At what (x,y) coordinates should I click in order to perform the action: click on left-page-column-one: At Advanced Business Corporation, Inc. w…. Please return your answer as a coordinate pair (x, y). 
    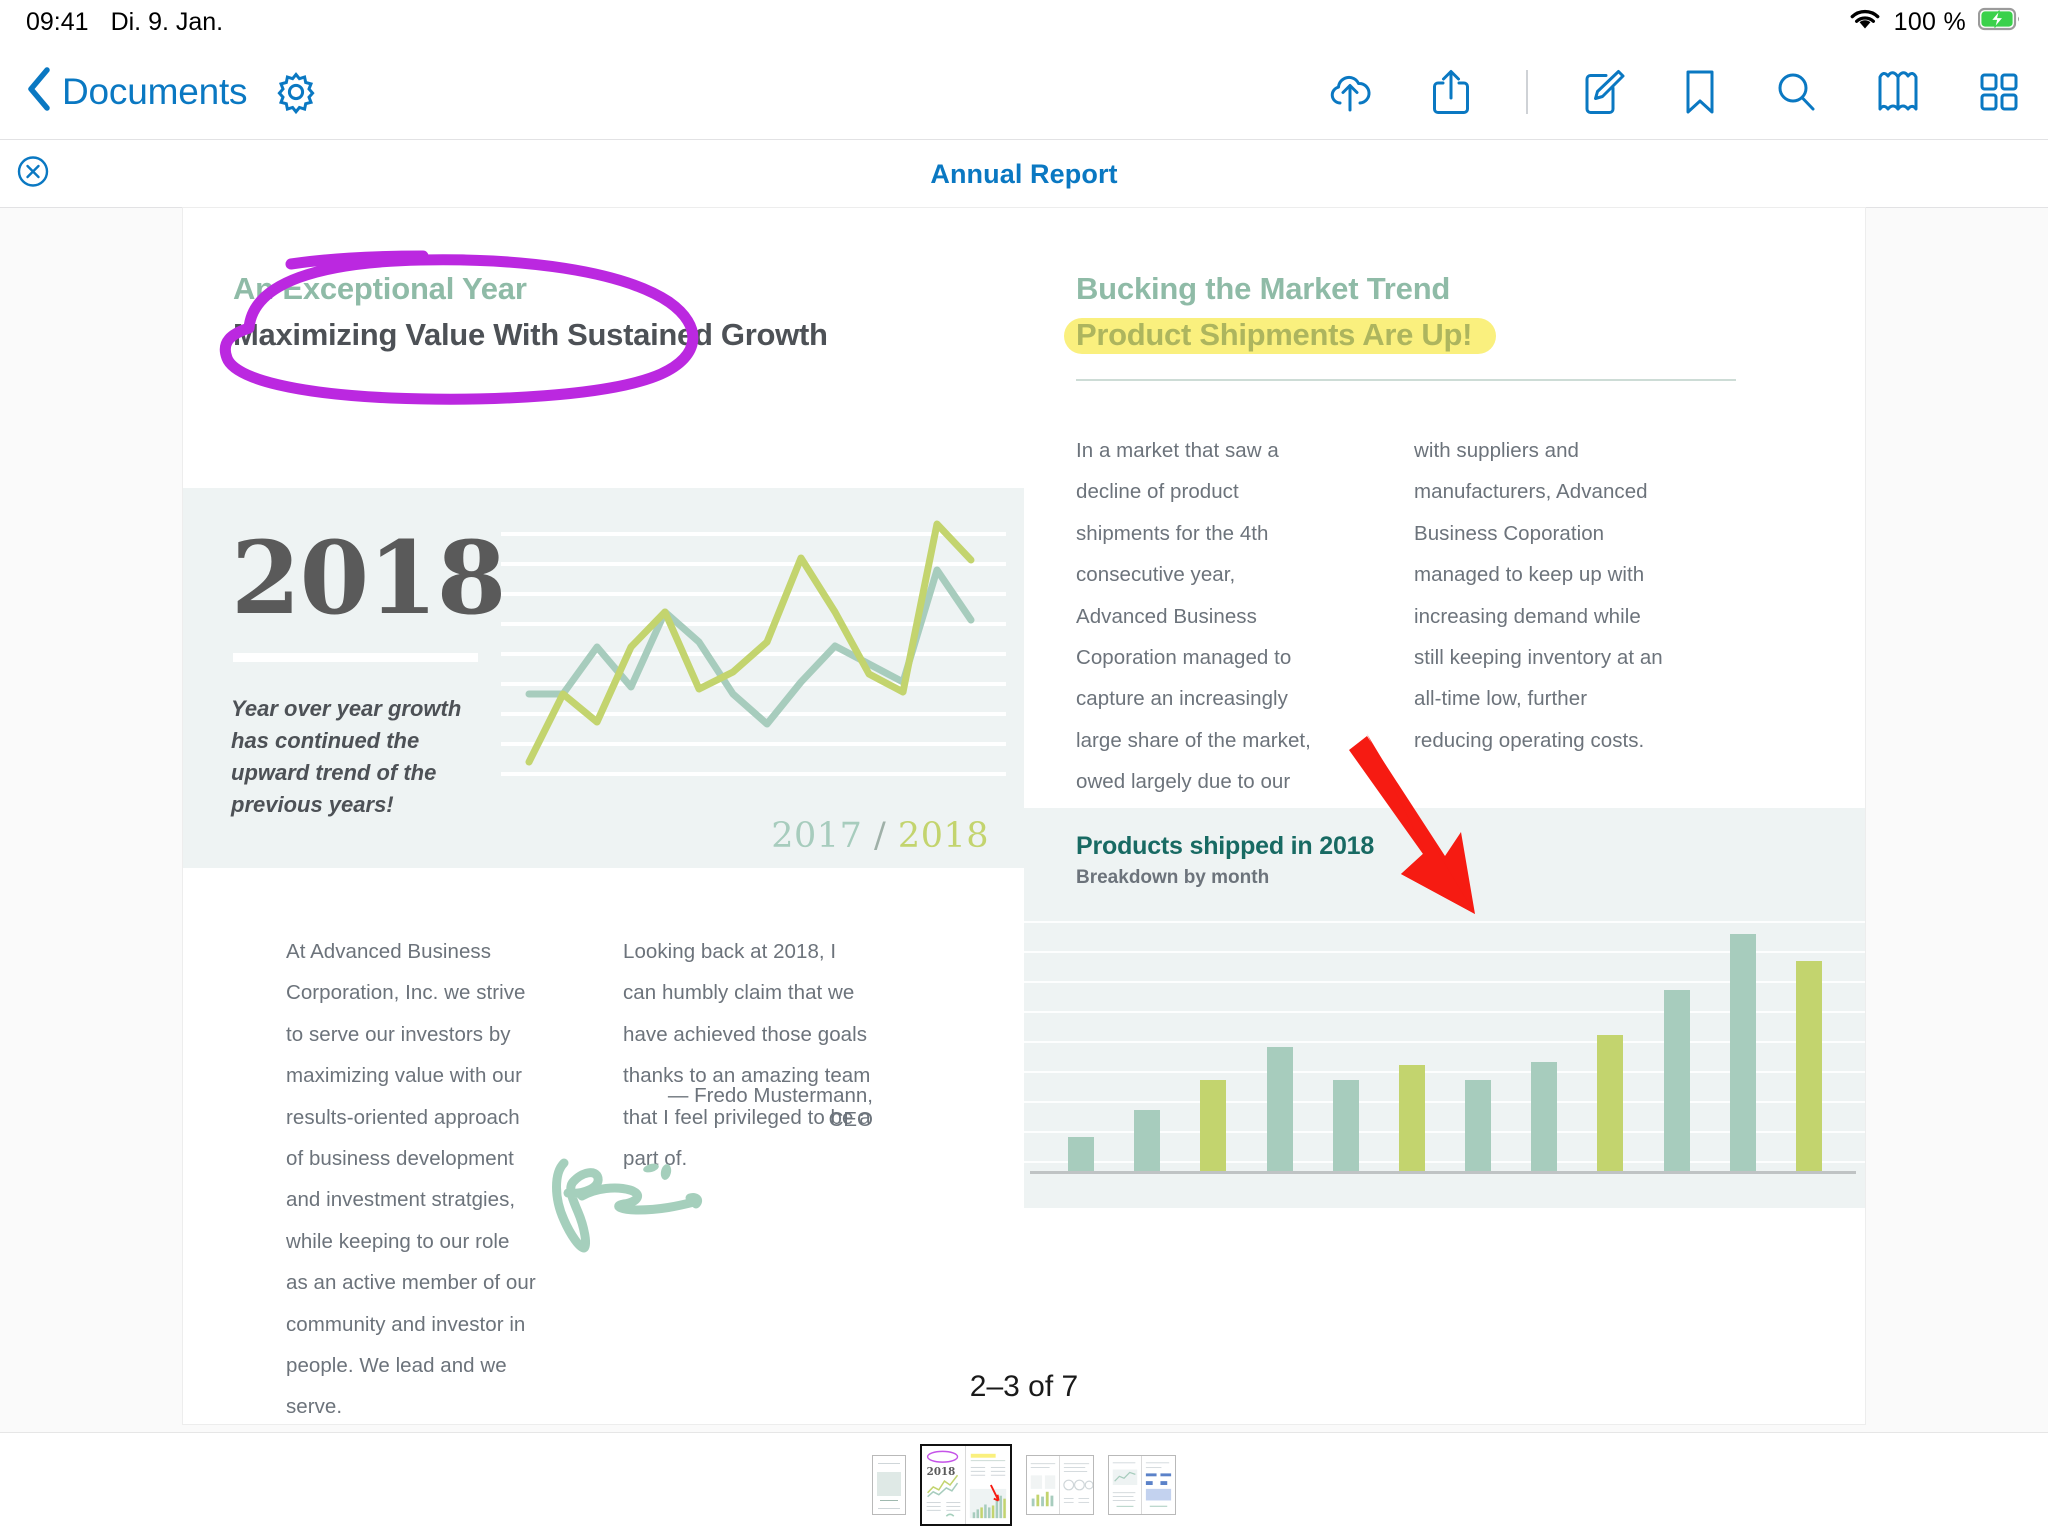
    Looking at the image, I should click on (411, 1179).